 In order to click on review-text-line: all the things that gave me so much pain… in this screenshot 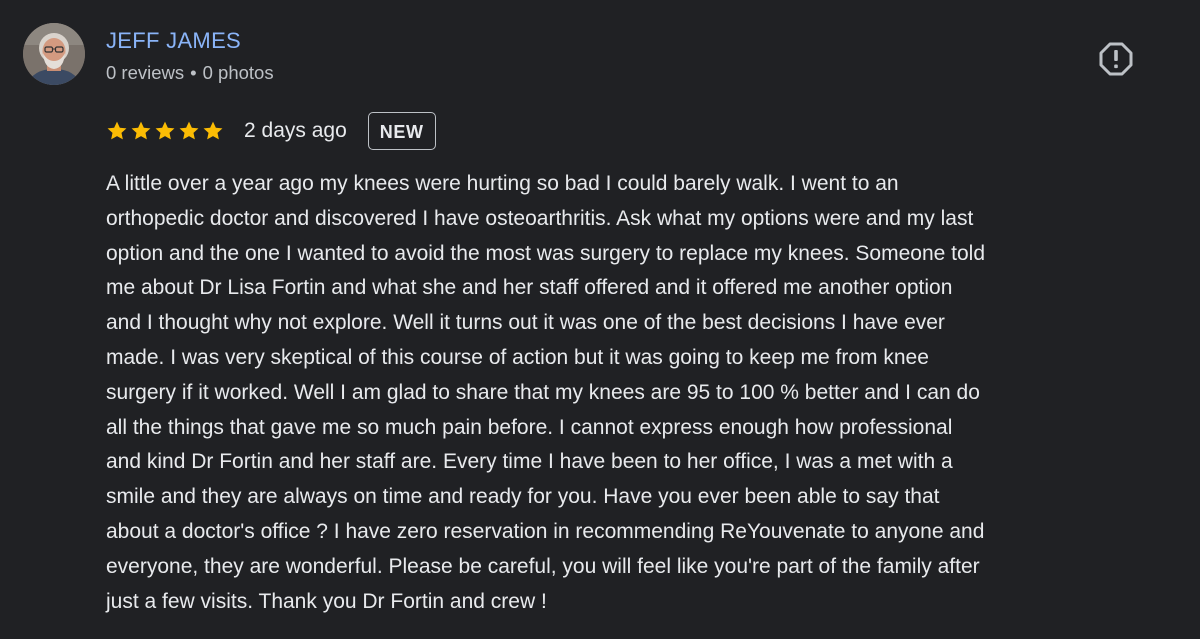, I will do `click(529, 427)`.